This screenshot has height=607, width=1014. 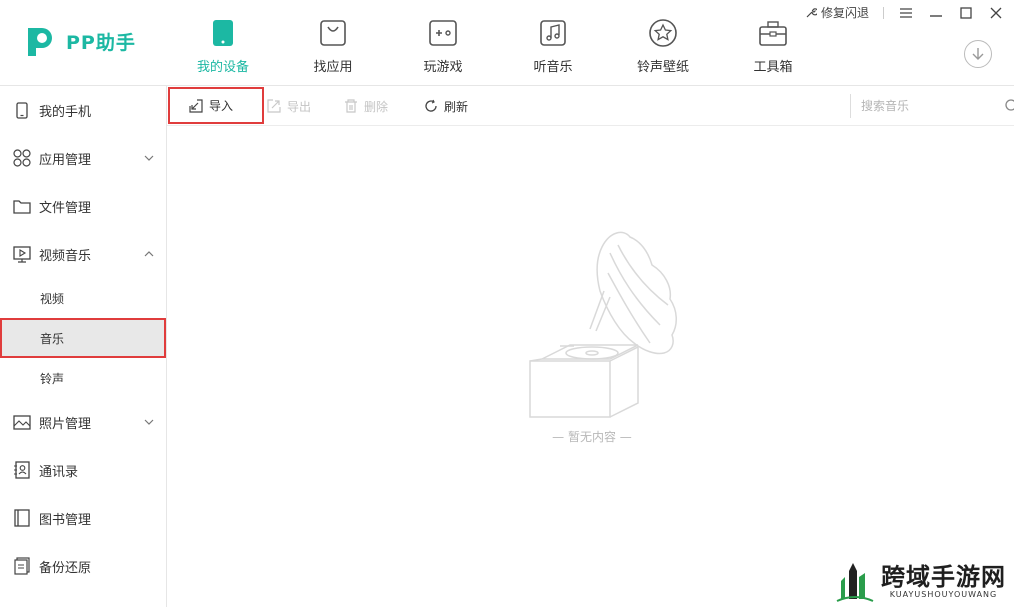 I want to click on menu-button, so click(x=906, y=13).